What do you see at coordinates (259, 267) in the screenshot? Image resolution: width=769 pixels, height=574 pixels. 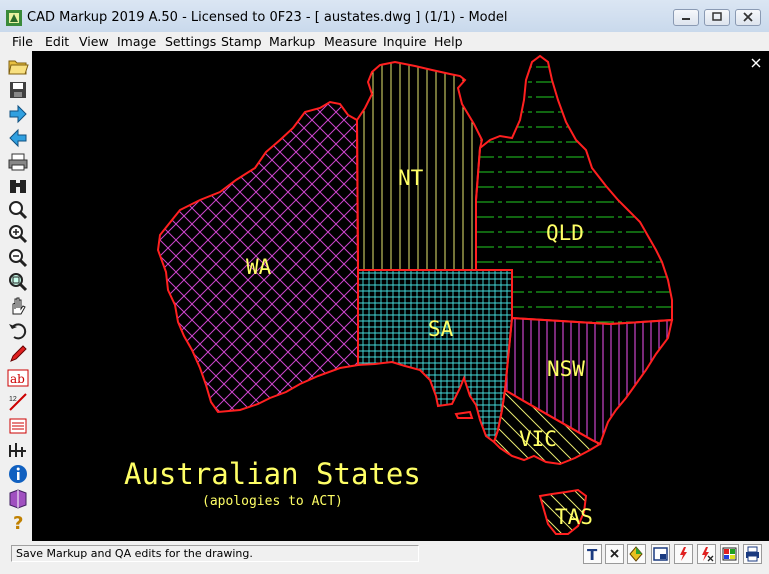 I see `label-wa: WA` at bounding box center [259, 267].